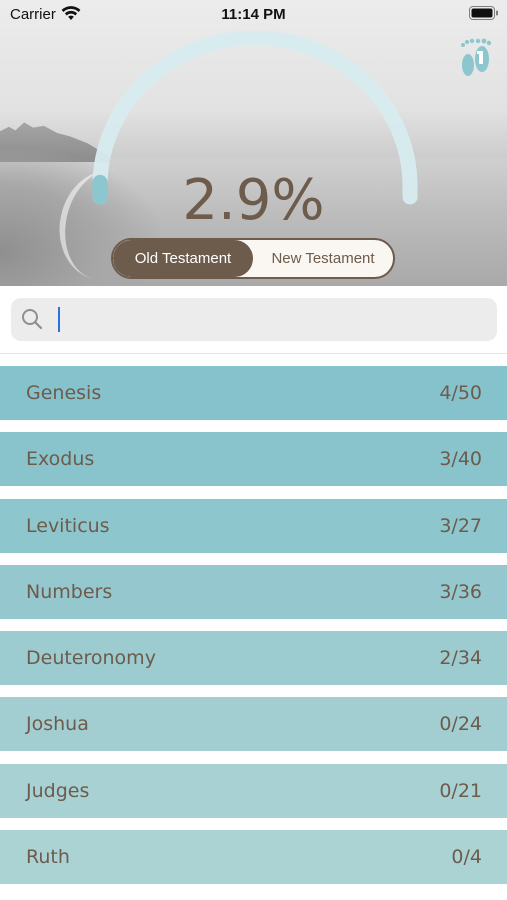 The height and width of the screenshot is (900, 507). I want to click on book-row-genesis: Genesis 4/50, so click(253, 393).